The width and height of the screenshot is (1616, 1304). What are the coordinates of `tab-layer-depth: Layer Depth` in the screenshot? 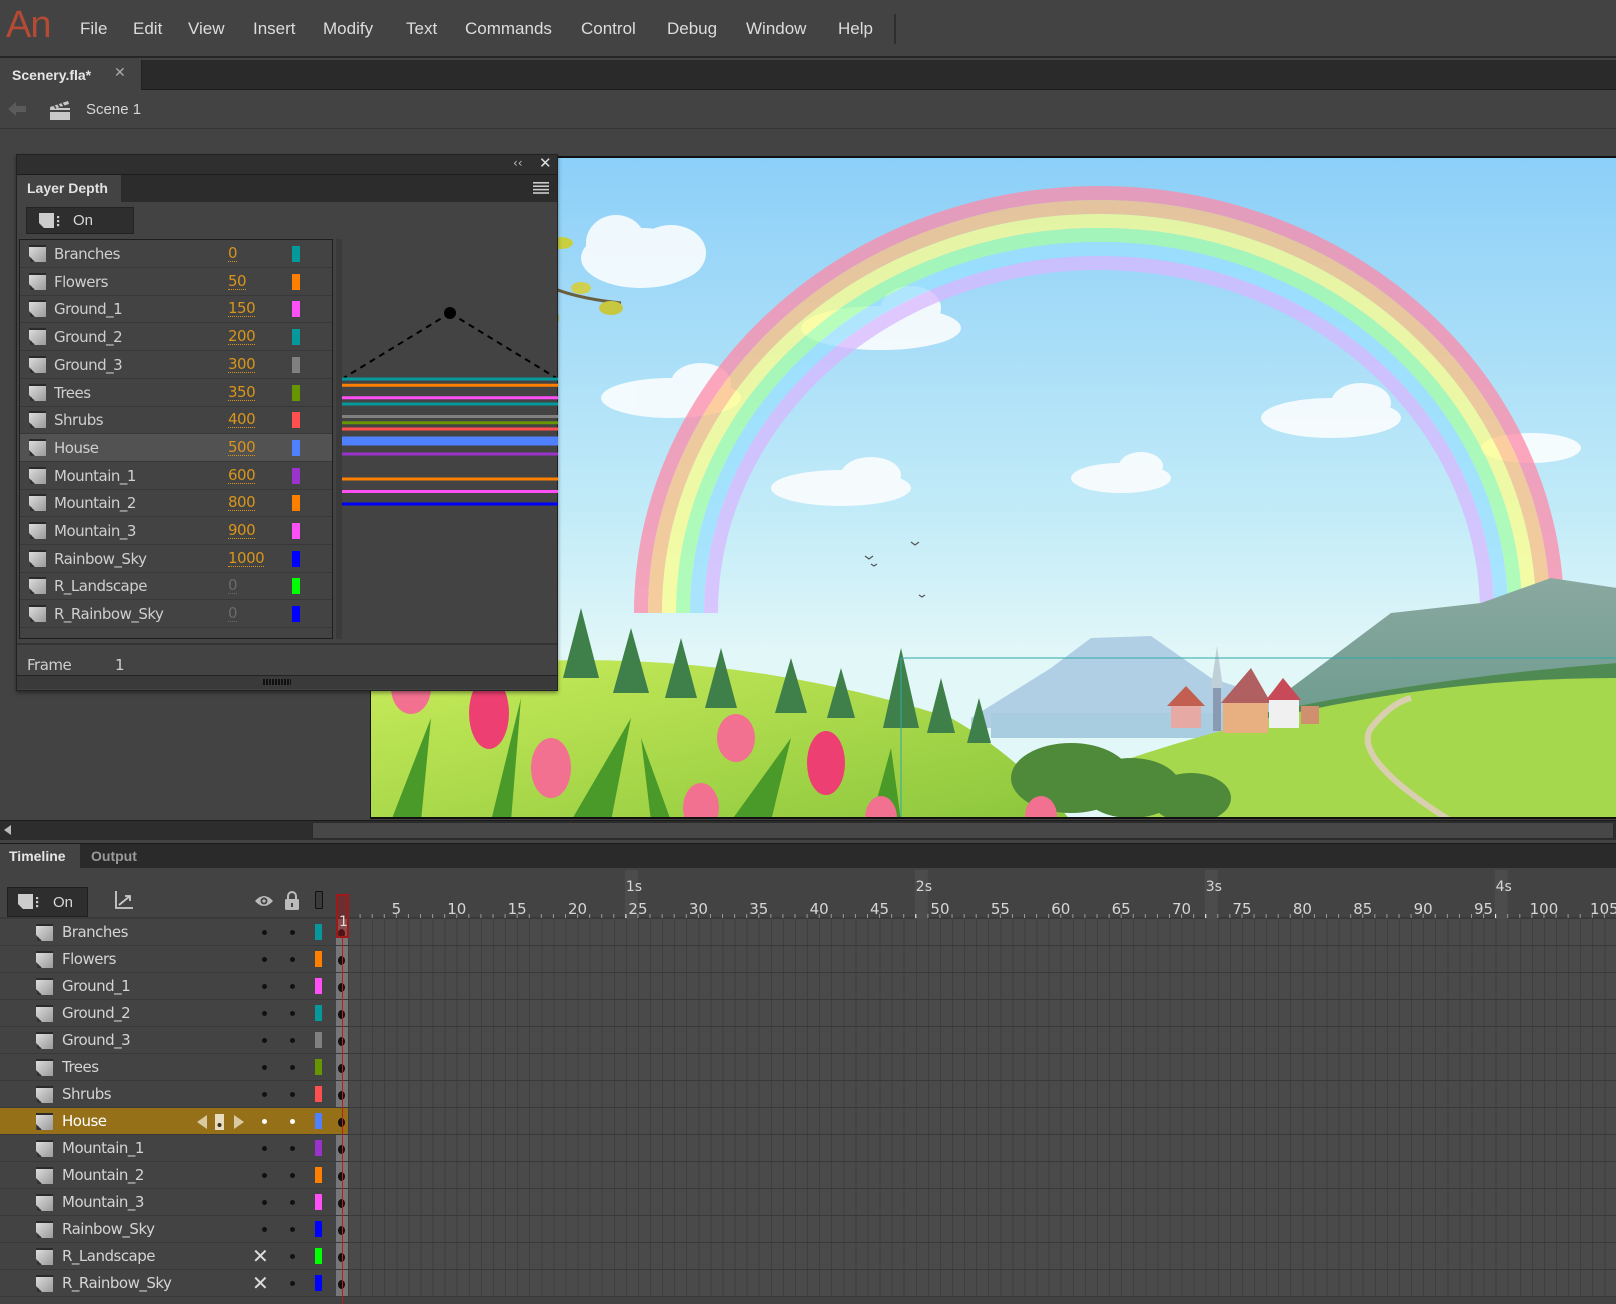 It's located at (69, 188).